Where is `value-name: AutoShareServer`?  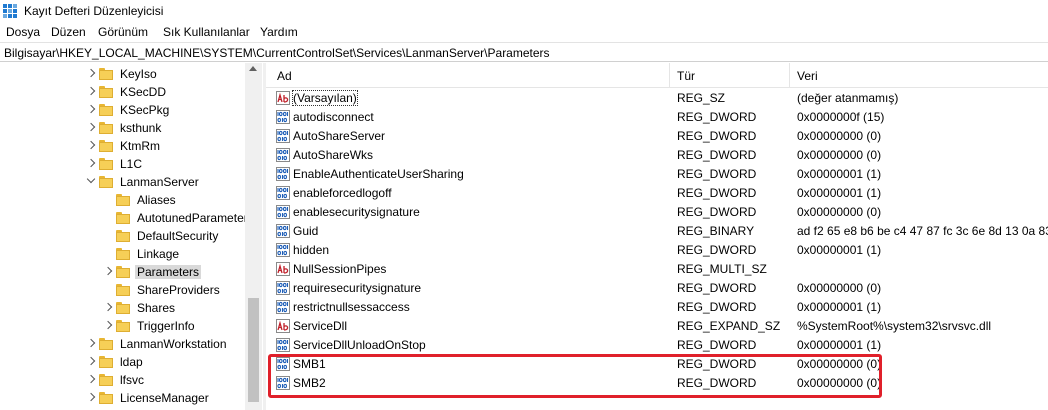 value-name: AutoShareServer is located at coordinates (339, 136).